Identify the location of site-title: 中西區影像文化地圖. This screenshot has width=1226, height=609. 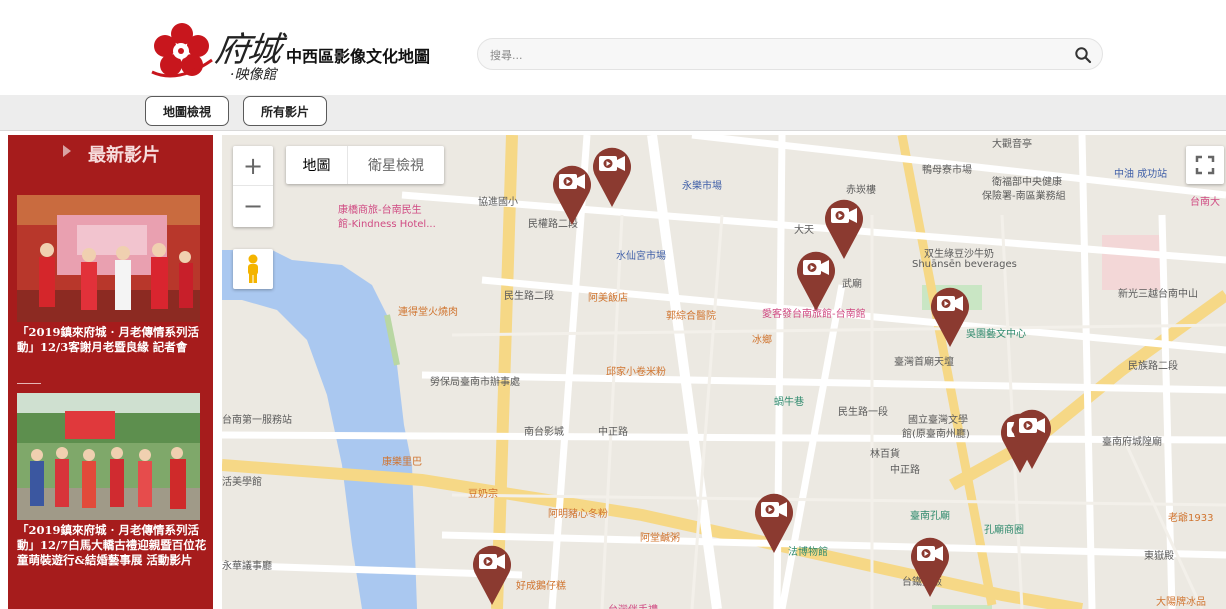
(358, 56).